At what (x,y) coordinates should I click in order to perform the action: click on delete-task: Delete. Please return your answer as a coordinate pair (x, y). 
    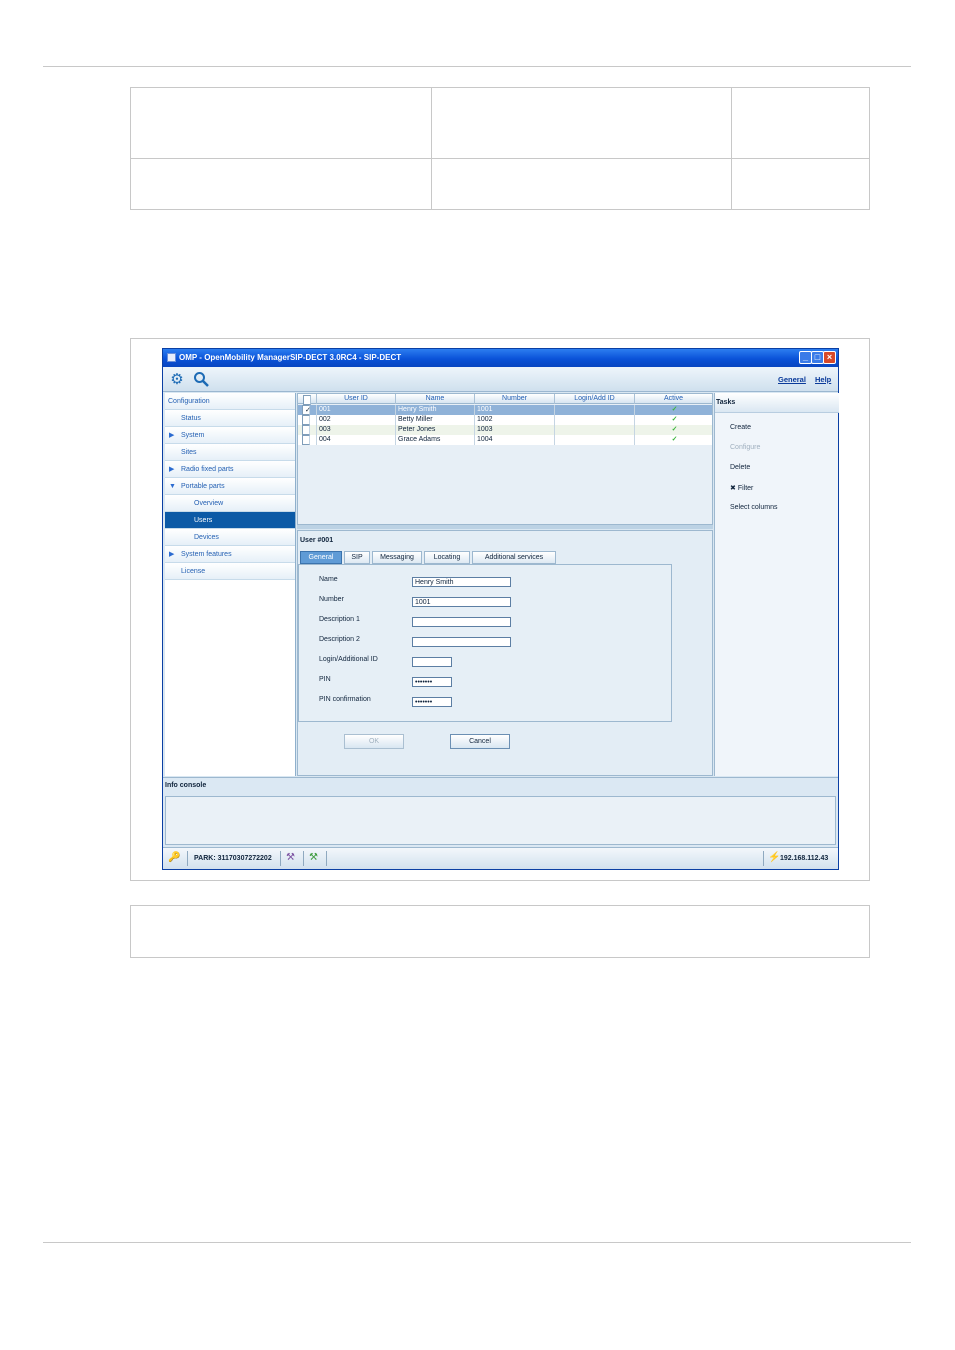
    Looking at the image, I should click on (740, 467).